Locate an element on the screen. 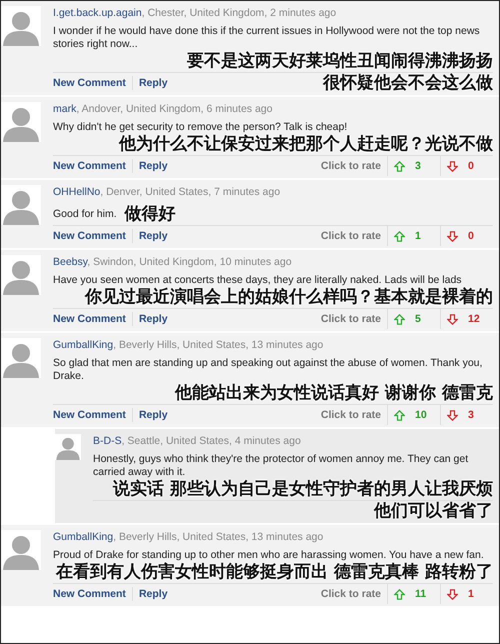 The height and width of the screenshot is (644, 500). vote-count: 10 is located at coordinates (421, 415).